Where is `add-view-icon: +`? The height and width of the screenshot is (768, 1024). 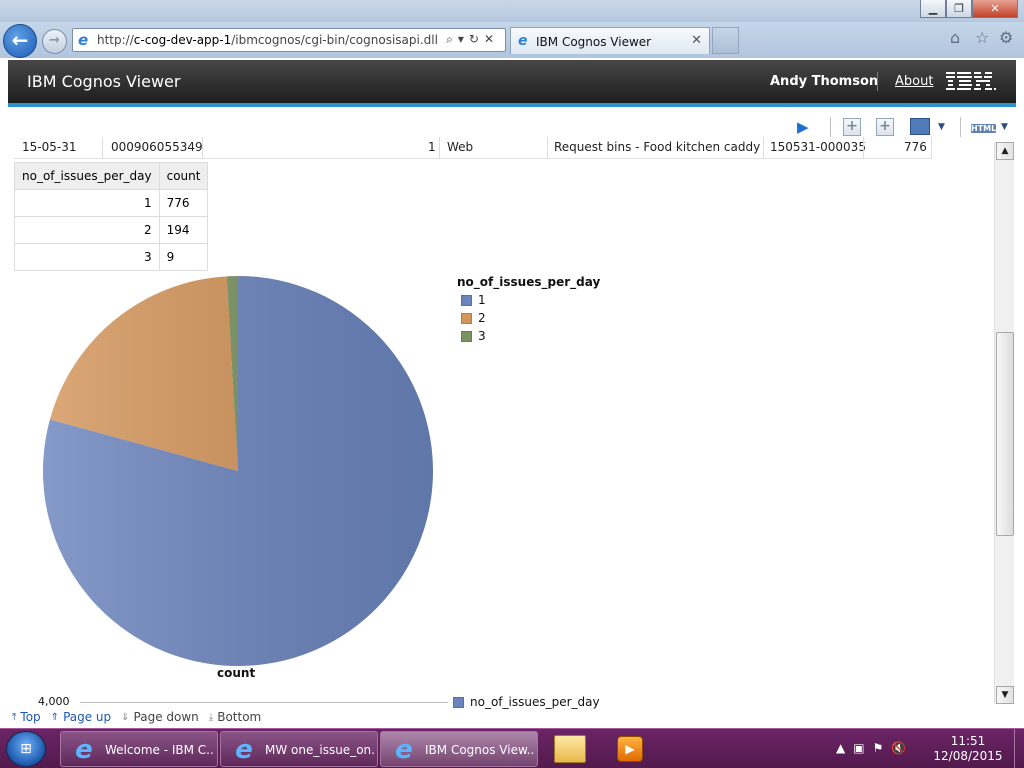 add-view-icon: + is located at coordinates (885, 127).